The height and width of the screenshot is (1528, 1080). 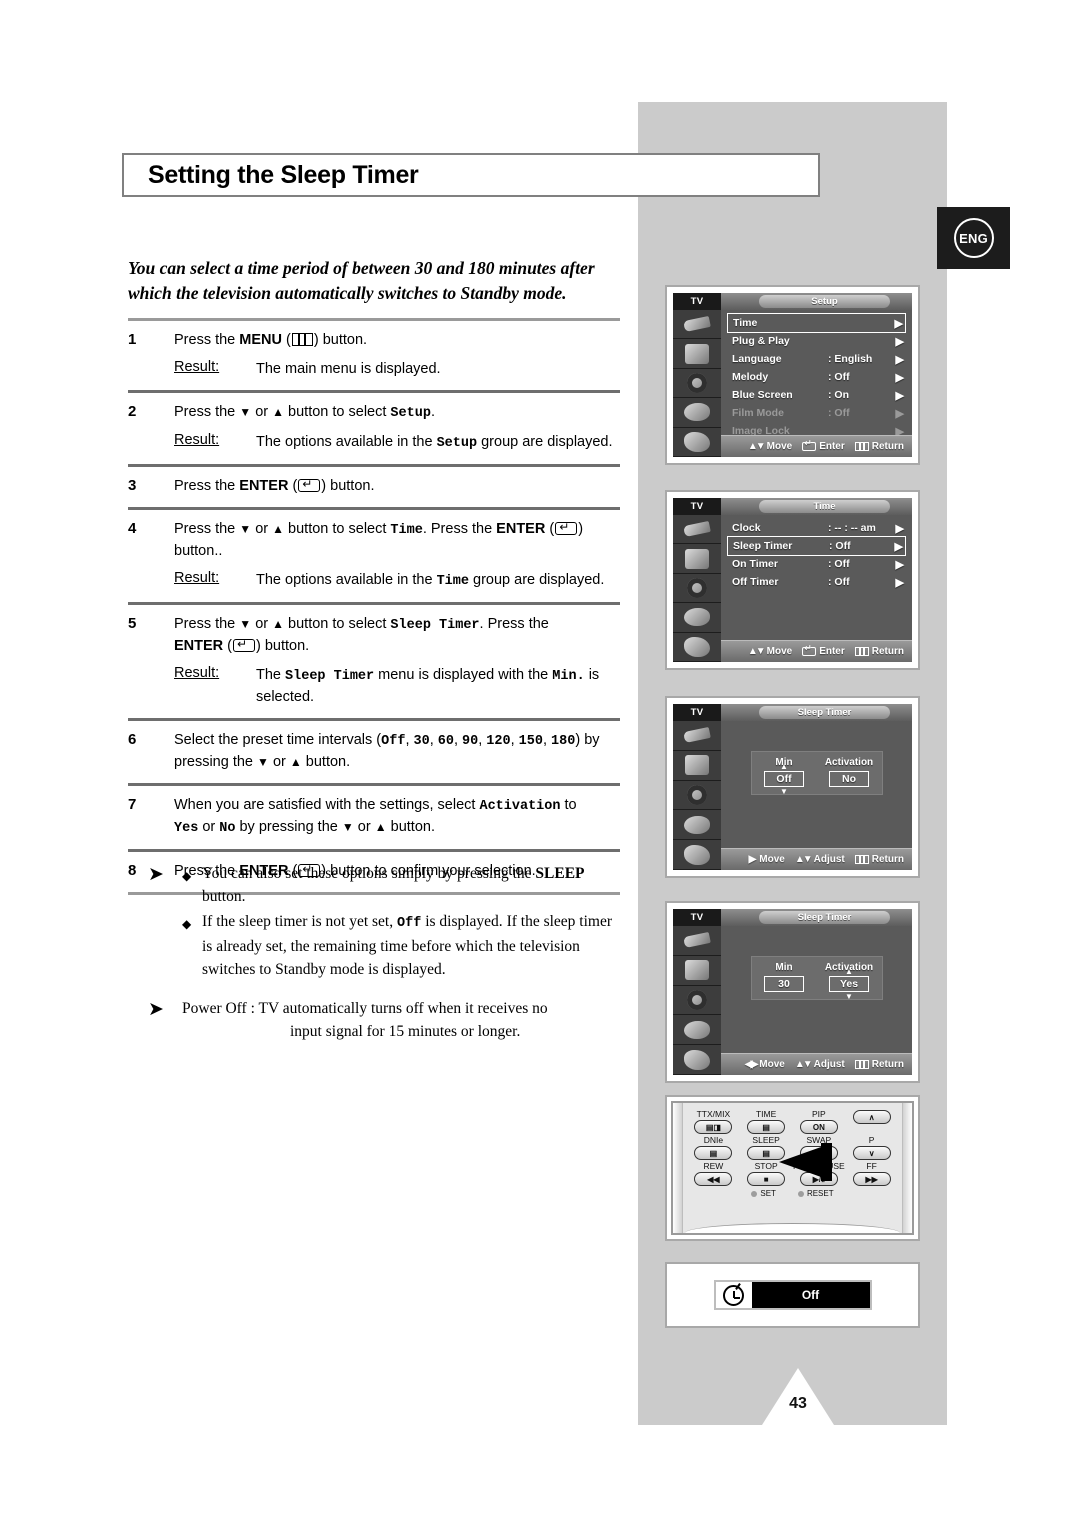 What do you see at coordinates (132, 804) in the screenshot?
I see `step-number: 7` at bounding box center [132, 804].